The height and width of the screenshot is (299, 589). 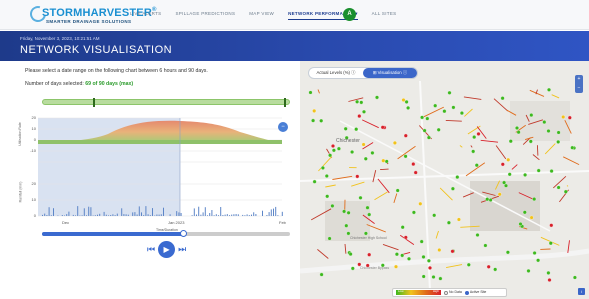 I want to click on play-icon: ▶, so click(x=167, y=249).